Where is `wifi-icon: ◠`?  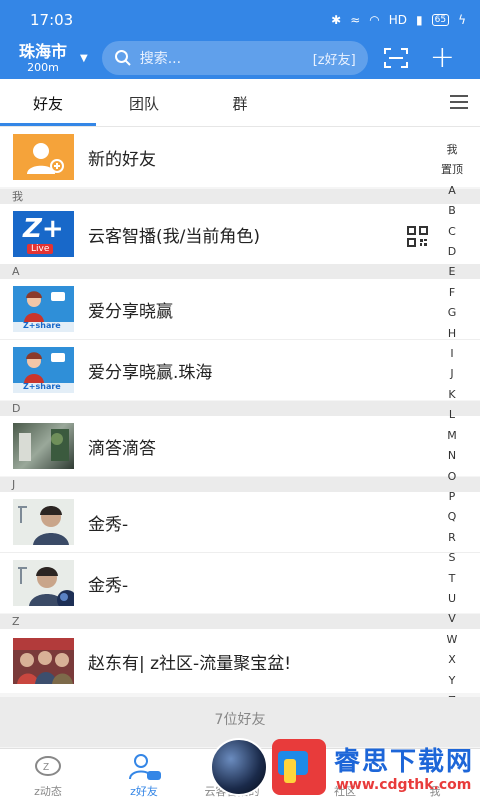 wifi-icon: ◠ is located at coordinates (374, 20).